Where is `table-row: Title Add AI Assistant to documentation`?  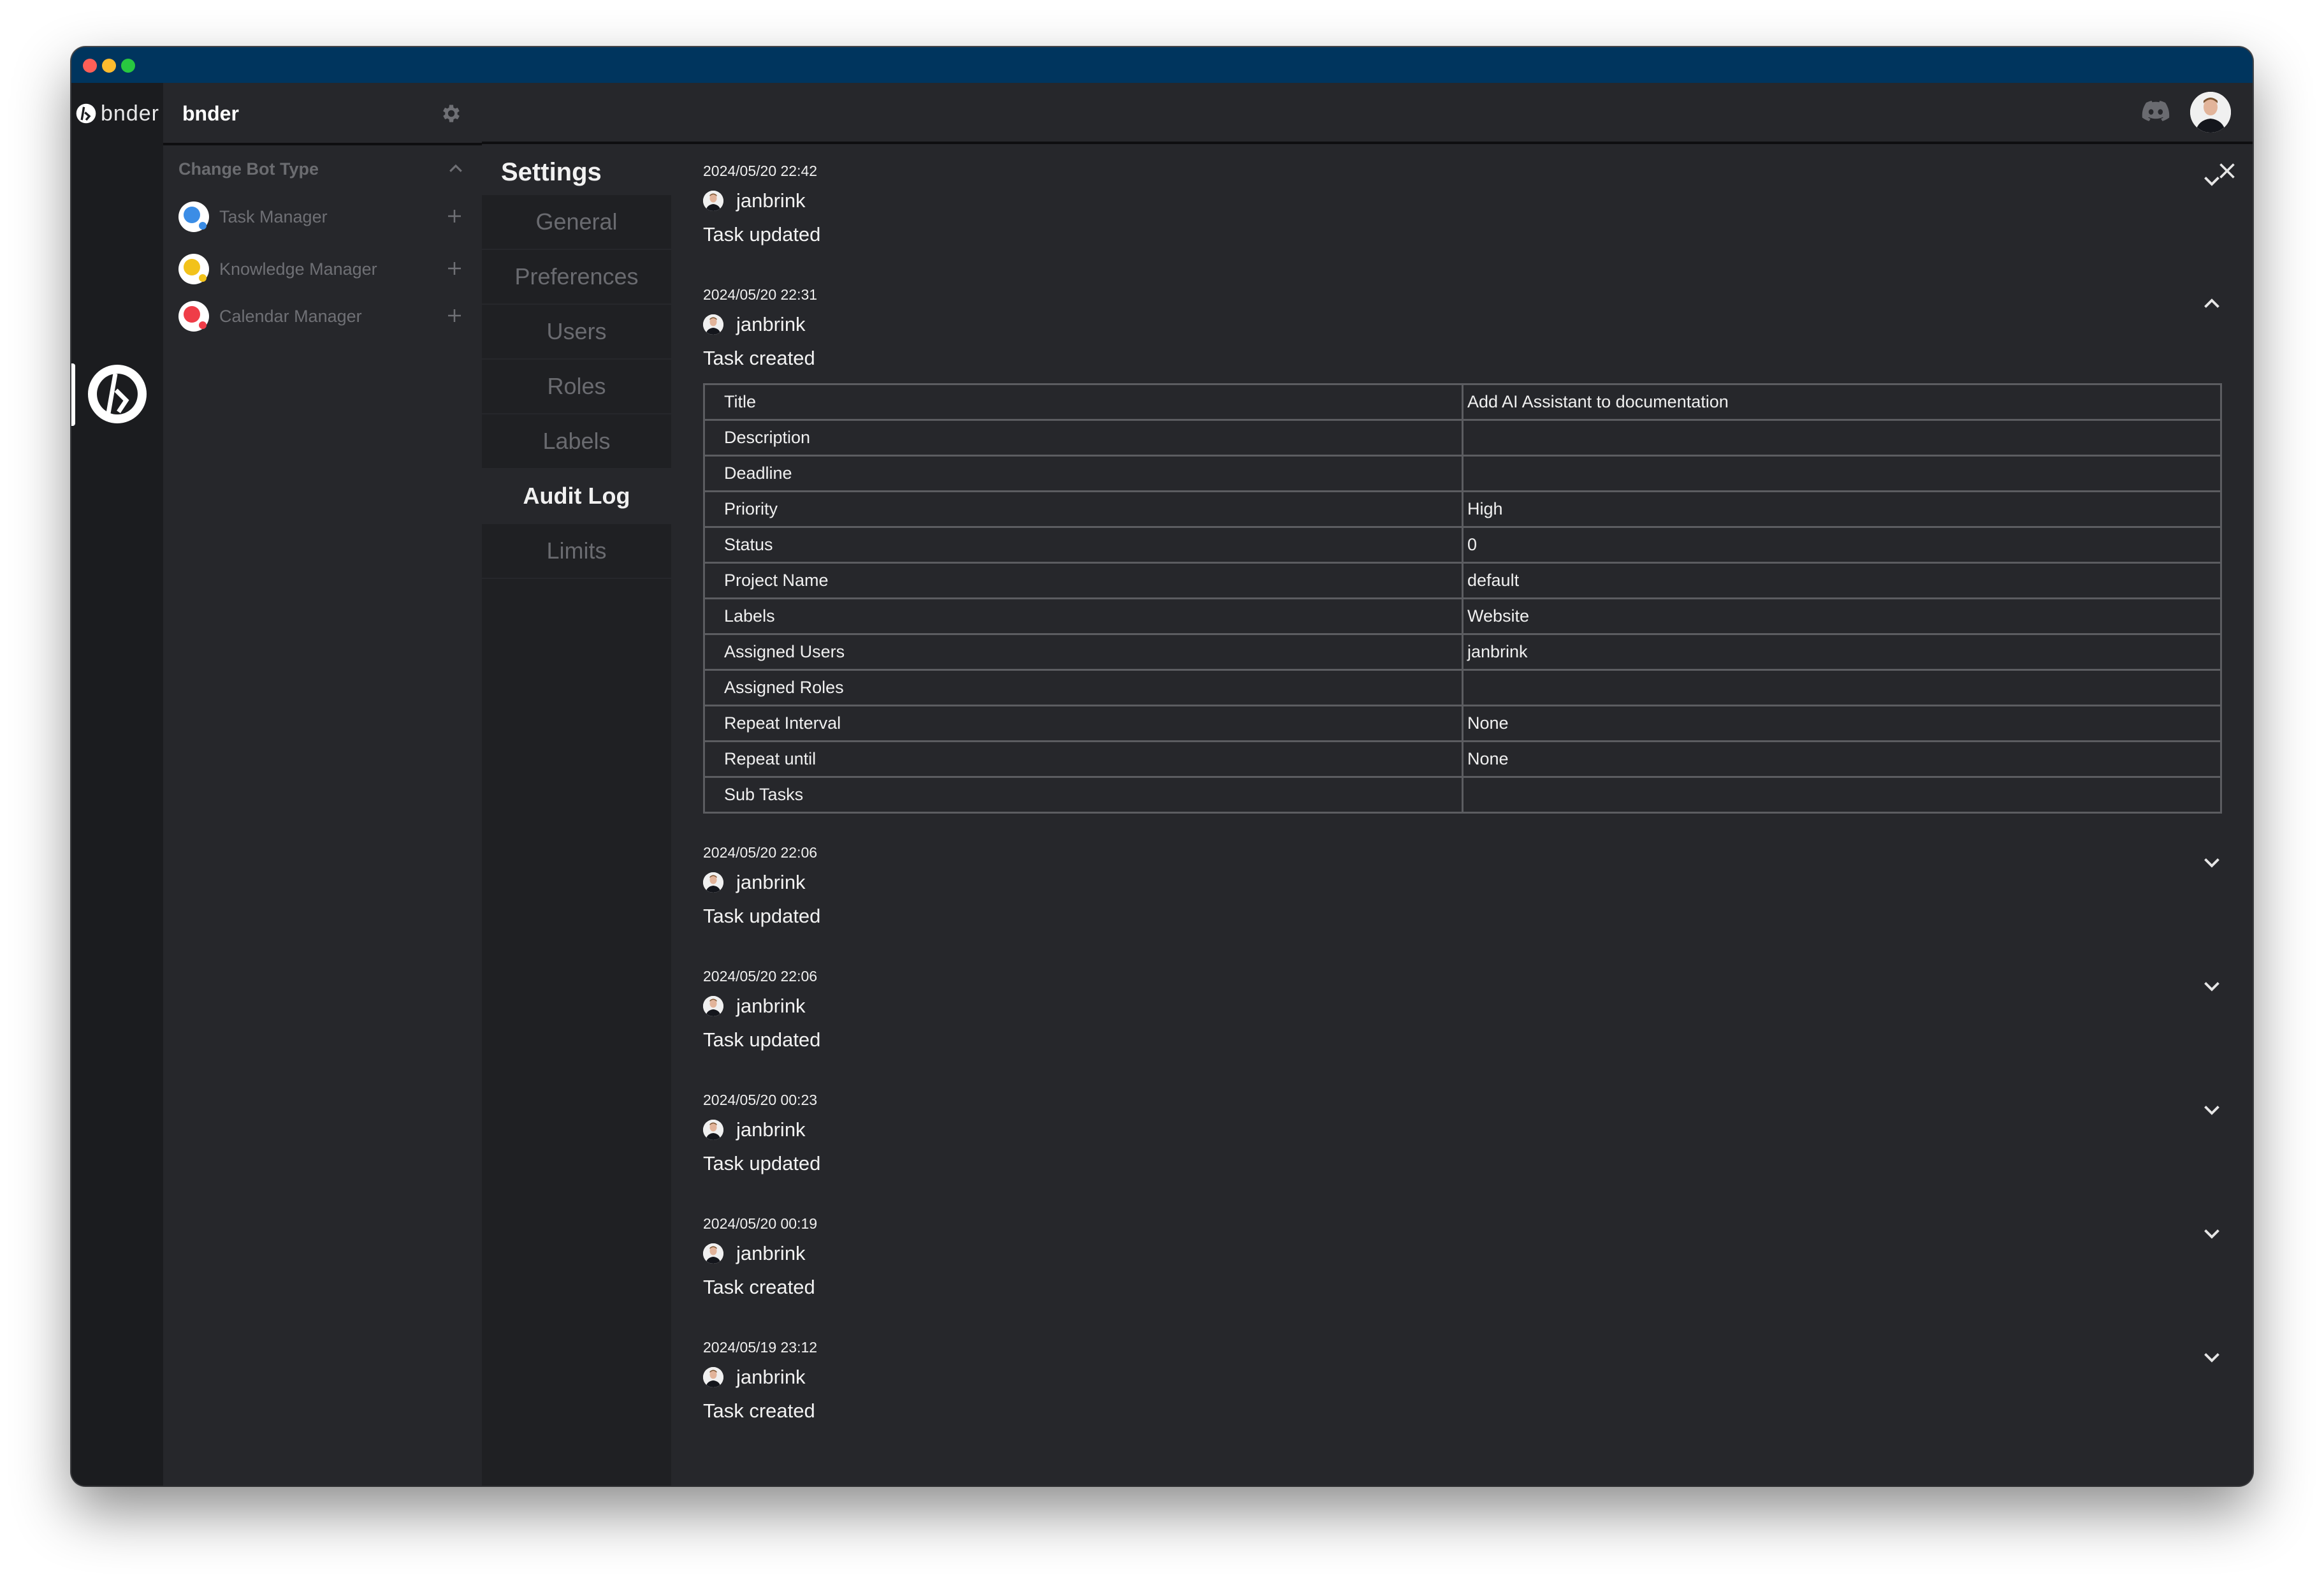 table-row: Title Add AI Assistant to documentation is located at coordinates (1463, 402).